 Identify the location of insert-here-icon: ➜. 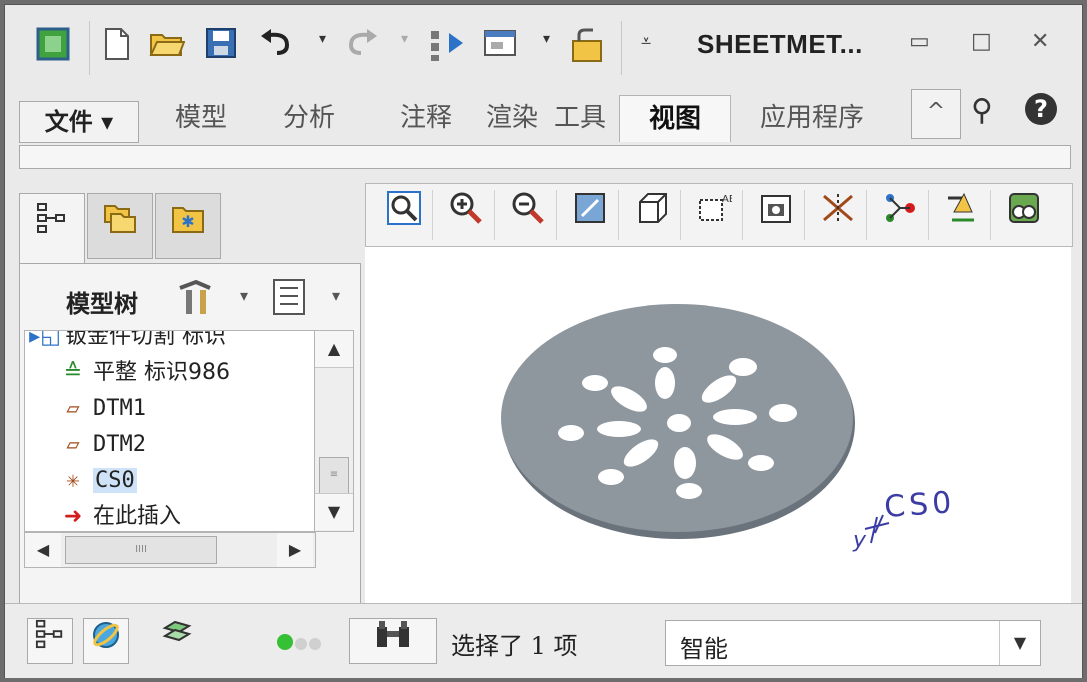
(73, 516).